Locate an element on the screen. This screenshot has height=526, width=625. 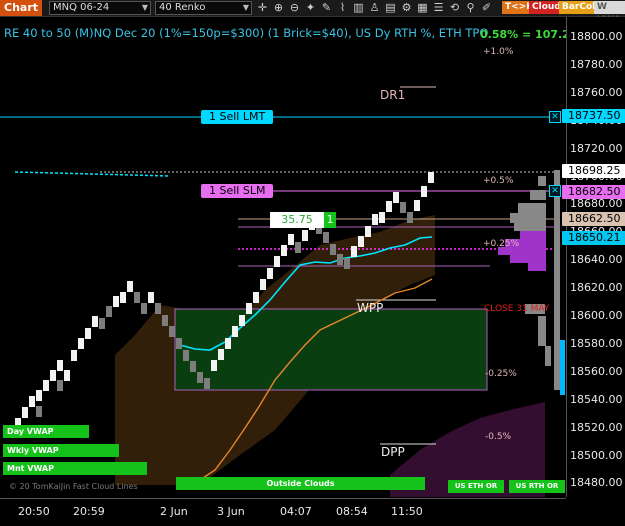
close-label: CLOSE 31 MAY is located at coordinates (517, 309).